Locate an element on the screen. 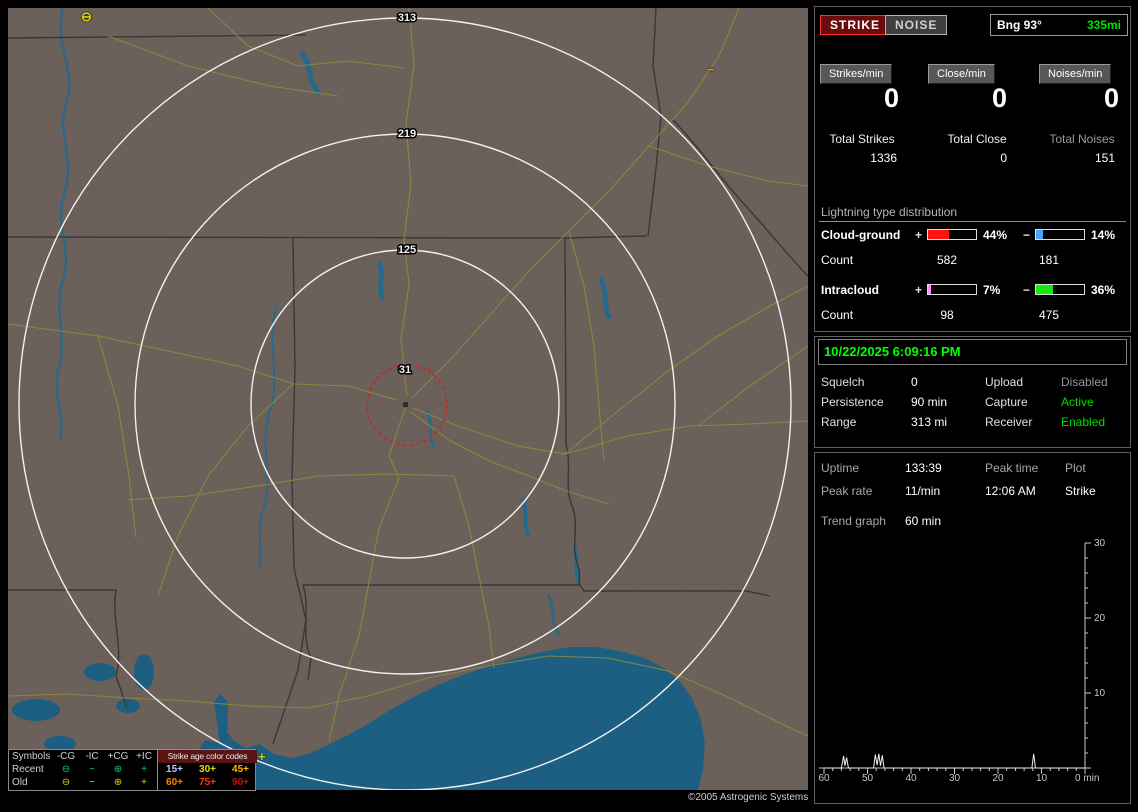 The image size is (1138, 812). trend-graph-label: Trend graph is located at coordinates (853, 521).